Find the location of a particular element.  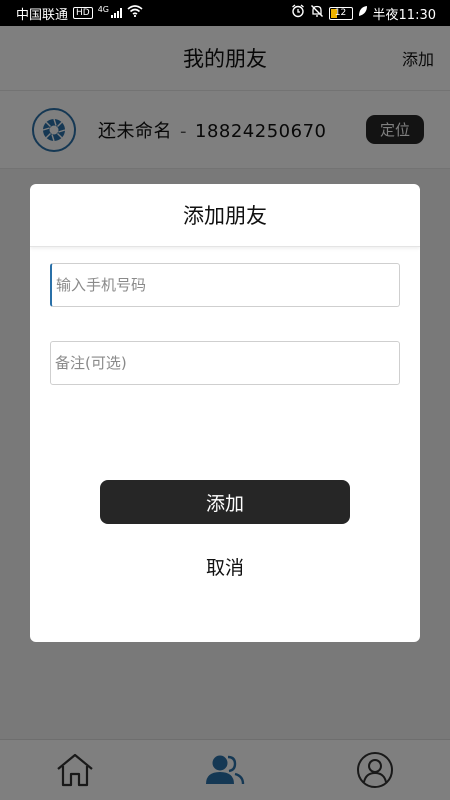

status-bar: 中国联通 HD 4G 12 半夜11:30 is located at coordinates (225, 13).